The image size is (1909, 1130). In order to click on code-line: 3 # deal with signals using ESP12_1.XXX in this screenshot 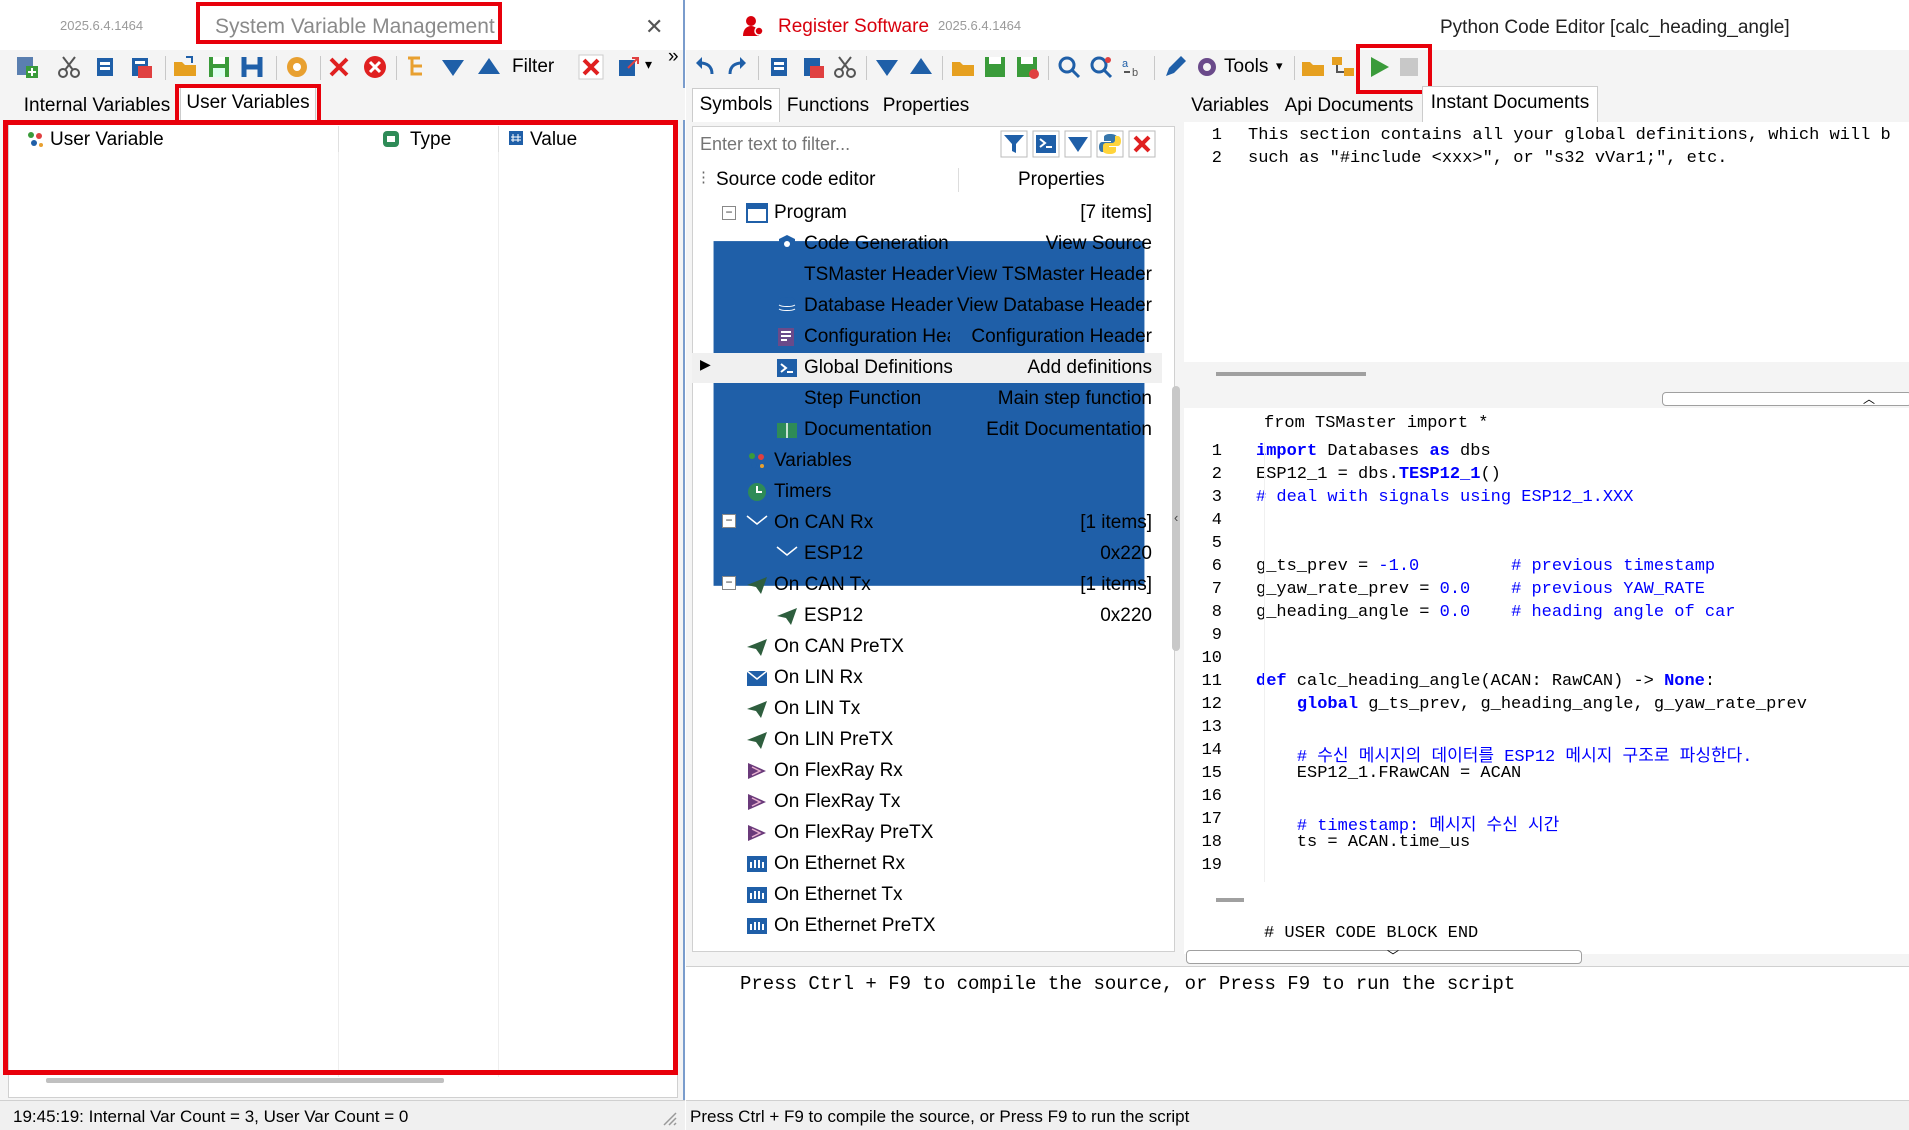, I will do `click(1546, 499)`.